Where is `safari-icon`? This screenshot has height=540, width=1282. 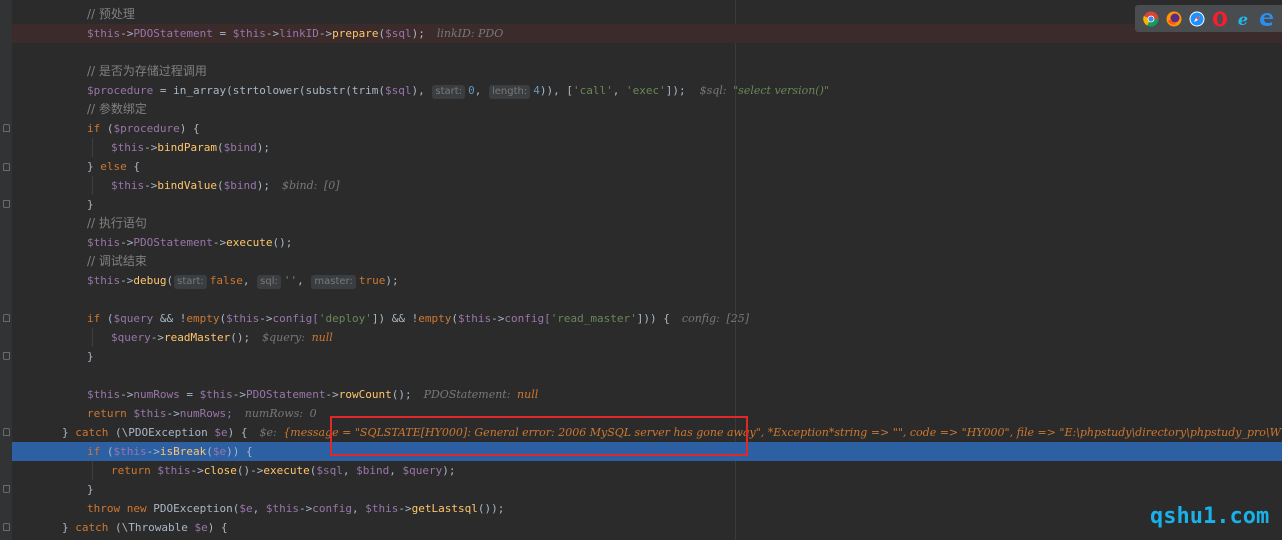 safari-icon is located at coordinates (1197, 19).